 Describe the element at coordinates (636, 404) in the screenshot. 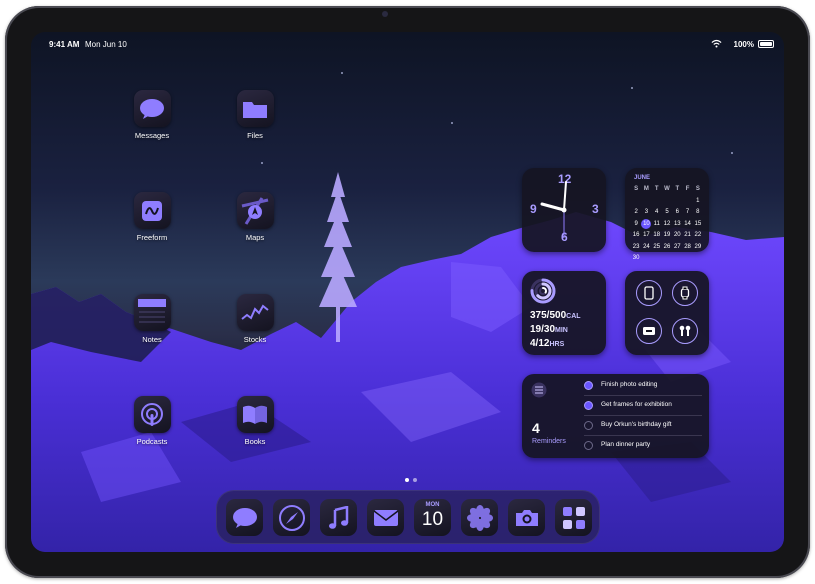

I see `reminder-text: Get frames for exhibition` at that location.